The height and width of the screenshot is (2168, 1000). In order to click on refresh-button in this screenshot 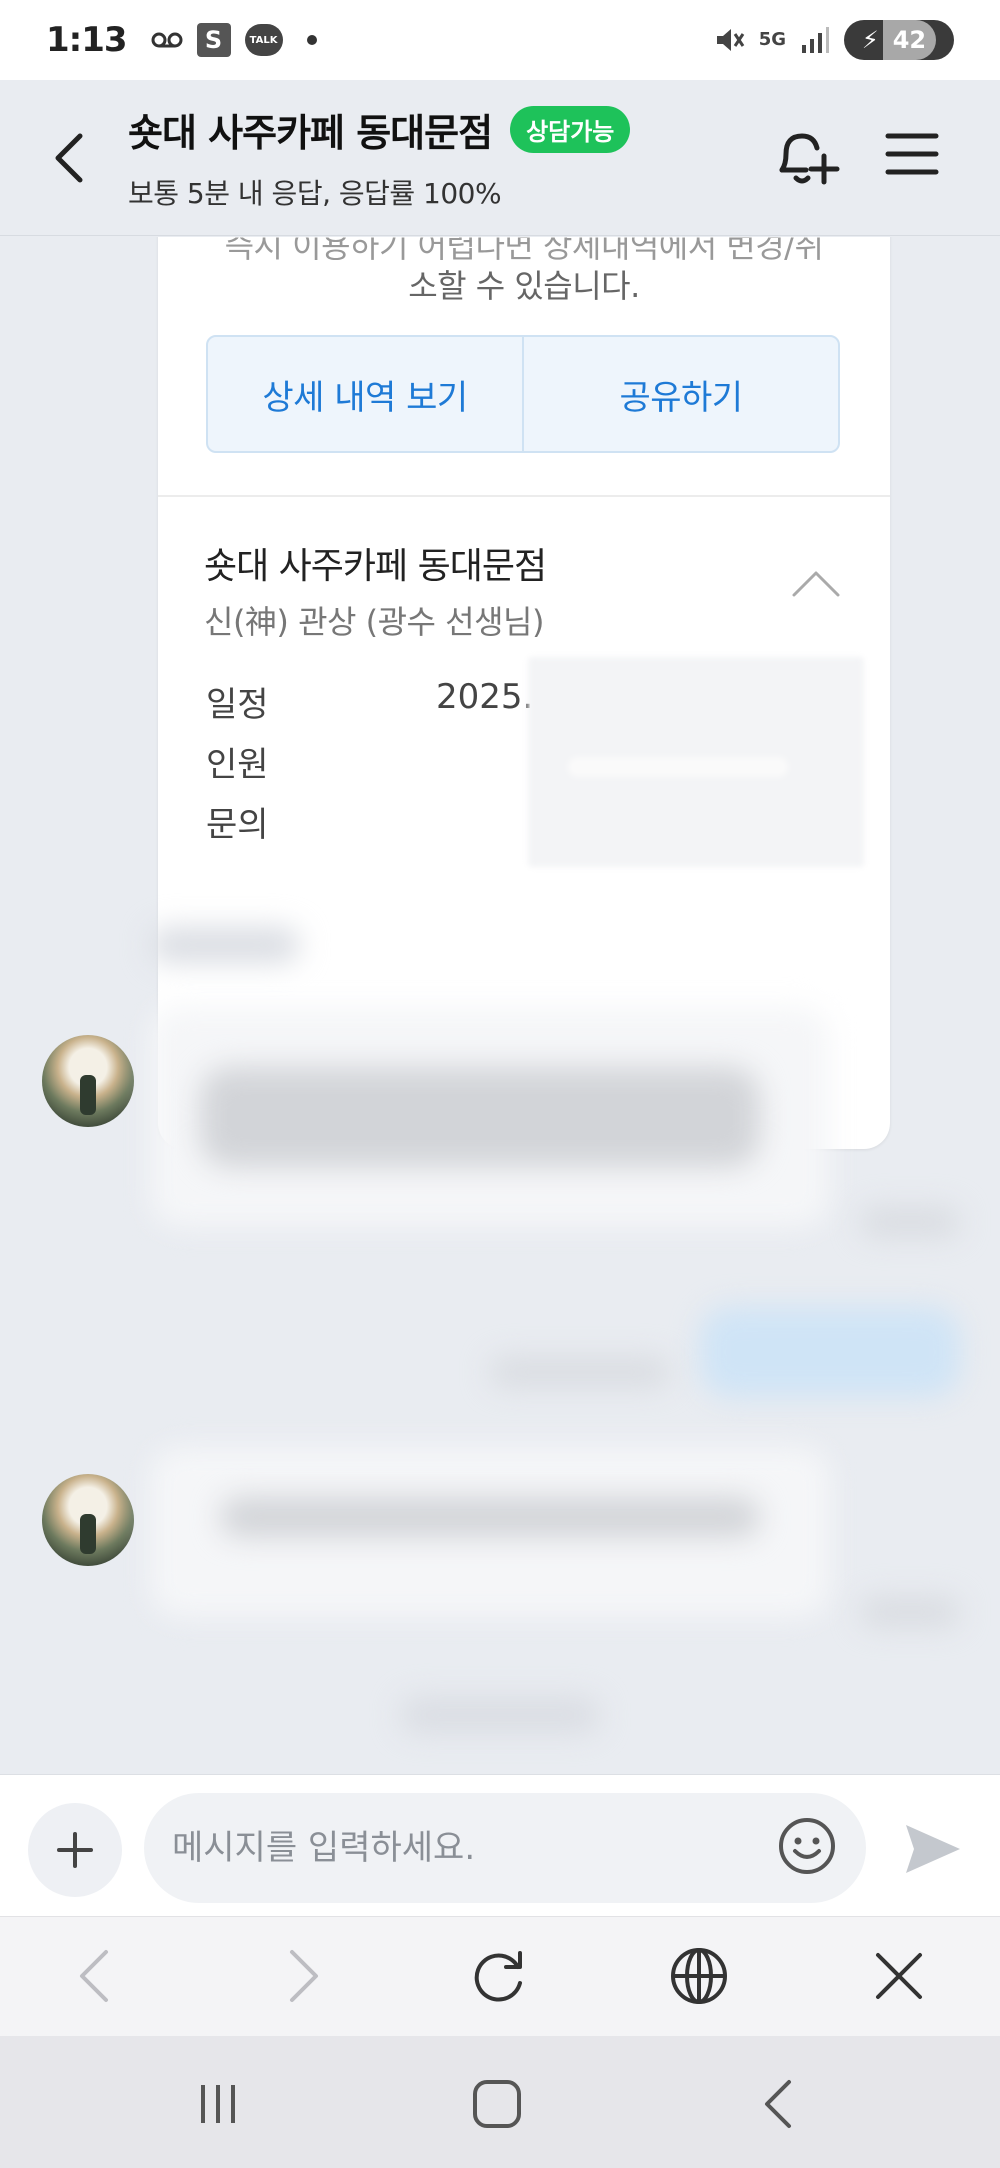, I will do `click(499, 1976)`.